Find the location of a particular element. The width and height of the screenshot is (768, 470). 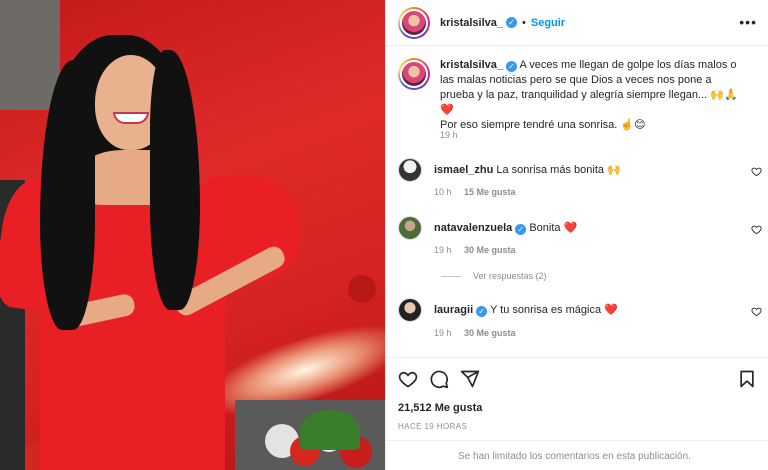

comment-text: Bonita ❤️ is located at coordinates (553, 227).